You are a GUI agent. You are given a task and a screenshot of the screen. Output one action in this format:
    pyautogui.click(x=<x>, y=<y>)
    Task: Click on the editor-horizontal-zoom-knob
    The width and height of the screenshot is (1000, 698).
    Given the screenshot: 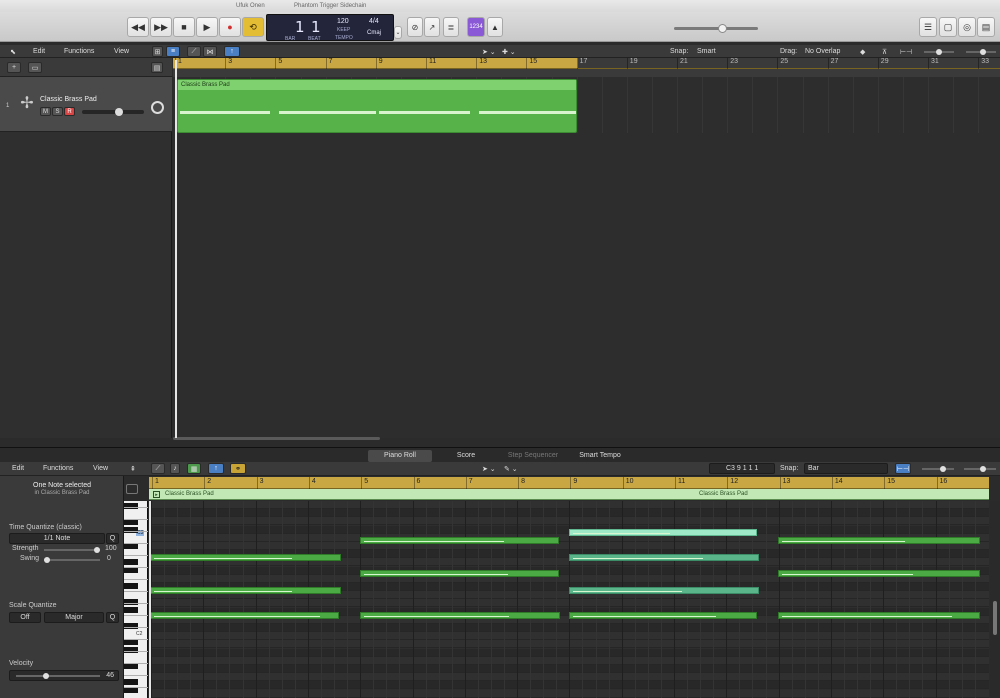 What is the action you would take?
    pyautogui.click(x=983, y=469)
    